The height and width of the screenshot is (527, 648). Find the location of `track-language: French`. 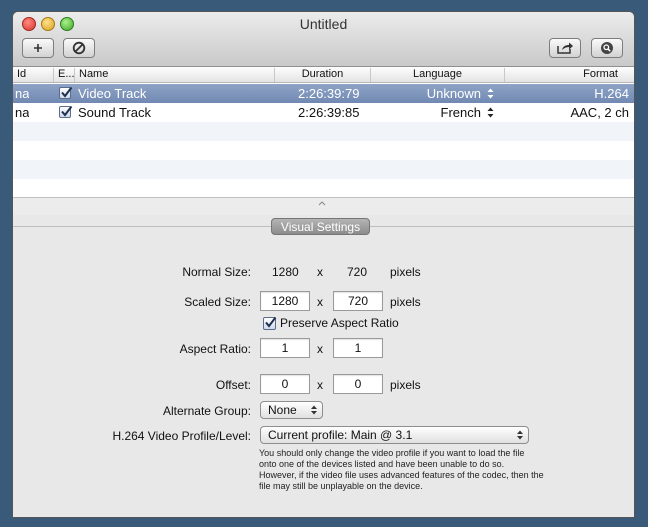

track-language: French is located at coordinates (431, 112).